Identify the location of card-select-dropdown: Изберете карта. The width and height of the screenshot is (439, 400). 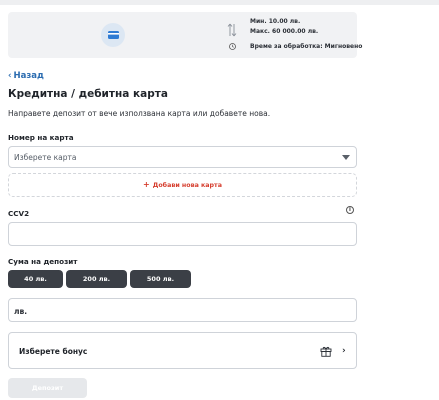
(182, 157).